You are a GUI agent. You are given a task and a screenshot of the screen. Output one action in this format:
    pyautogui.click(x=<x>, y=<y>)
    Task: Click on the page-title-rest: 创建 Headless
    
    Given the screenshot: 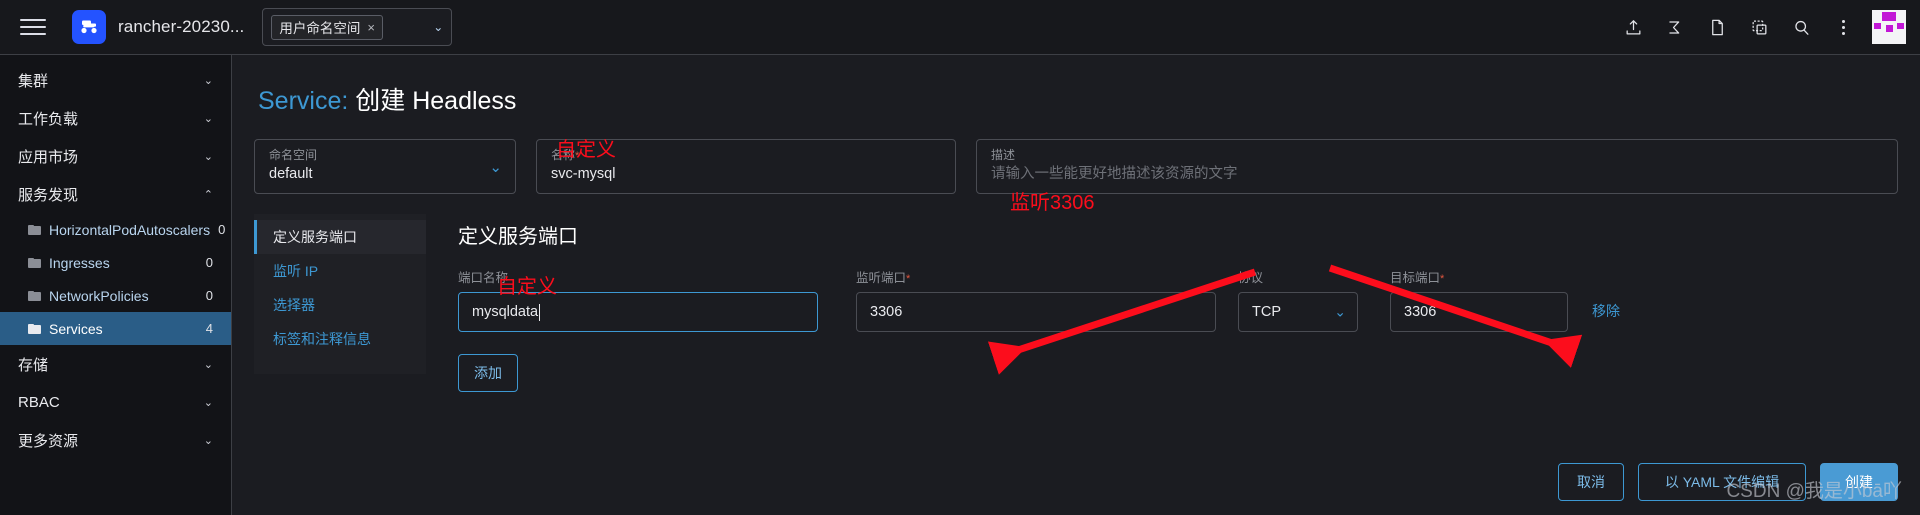 What is the action you would take?
    pyautogui.click(x=436, y=101)
    